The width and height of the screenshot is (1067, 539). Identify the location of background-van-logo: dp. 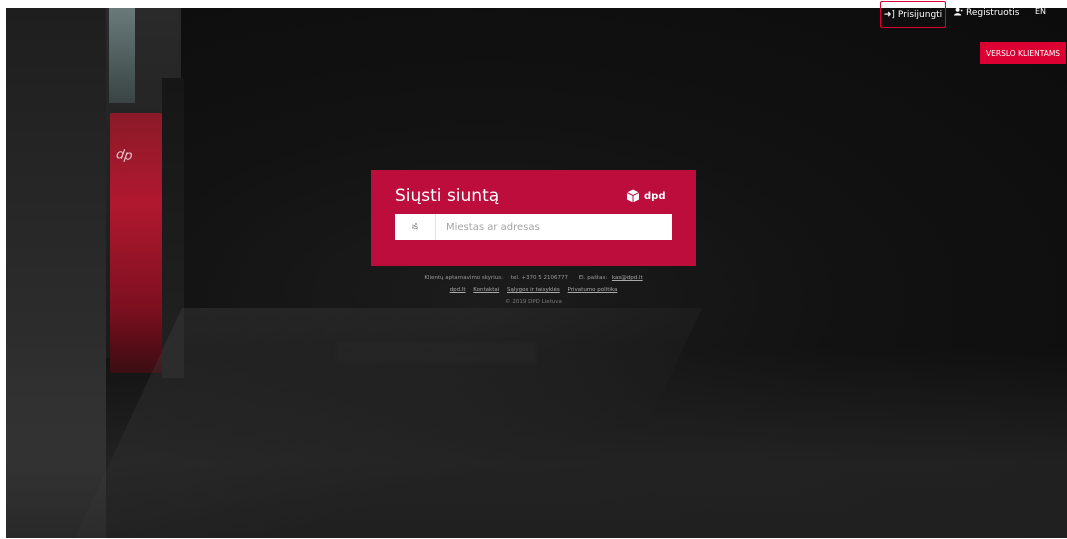
(124, 155).